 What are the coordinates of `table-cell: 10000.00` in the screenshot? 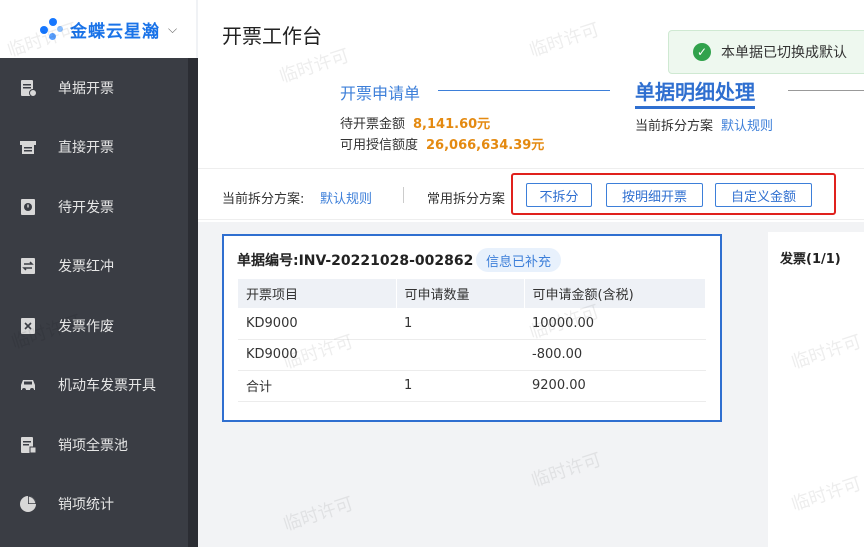 It's located at (615, 324).